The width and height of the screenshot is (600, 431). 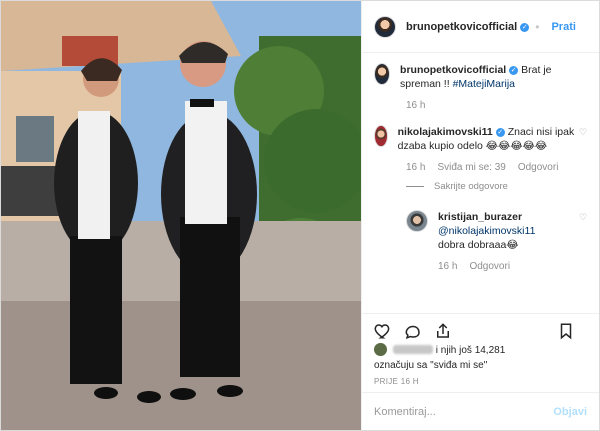 I want to click on liker-avatar, so click(x=380, y=349).